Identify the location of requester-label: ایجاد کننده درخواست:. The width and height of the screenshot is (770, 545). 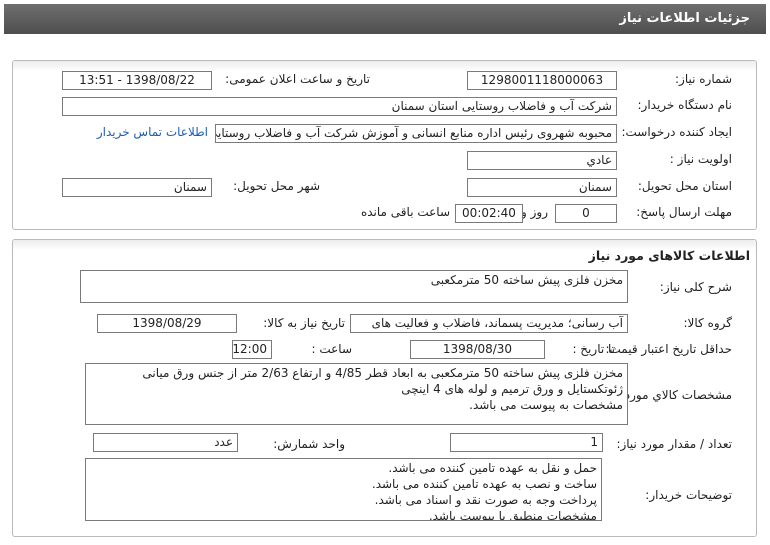
(676, 132).